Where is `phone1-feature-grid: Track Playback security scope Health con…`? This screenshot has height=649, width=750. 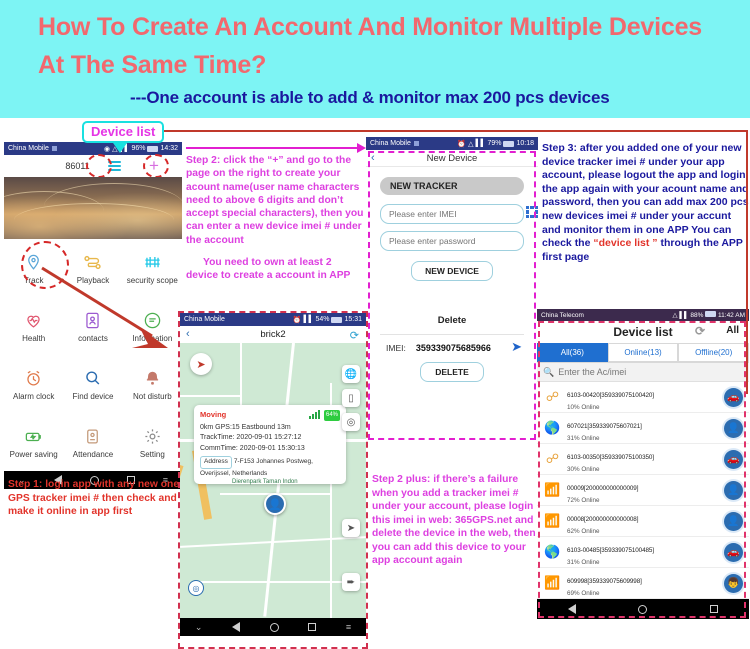 phone1-feature-grid: Track Playback security scope Health con… is located at coordinates (93, 355).